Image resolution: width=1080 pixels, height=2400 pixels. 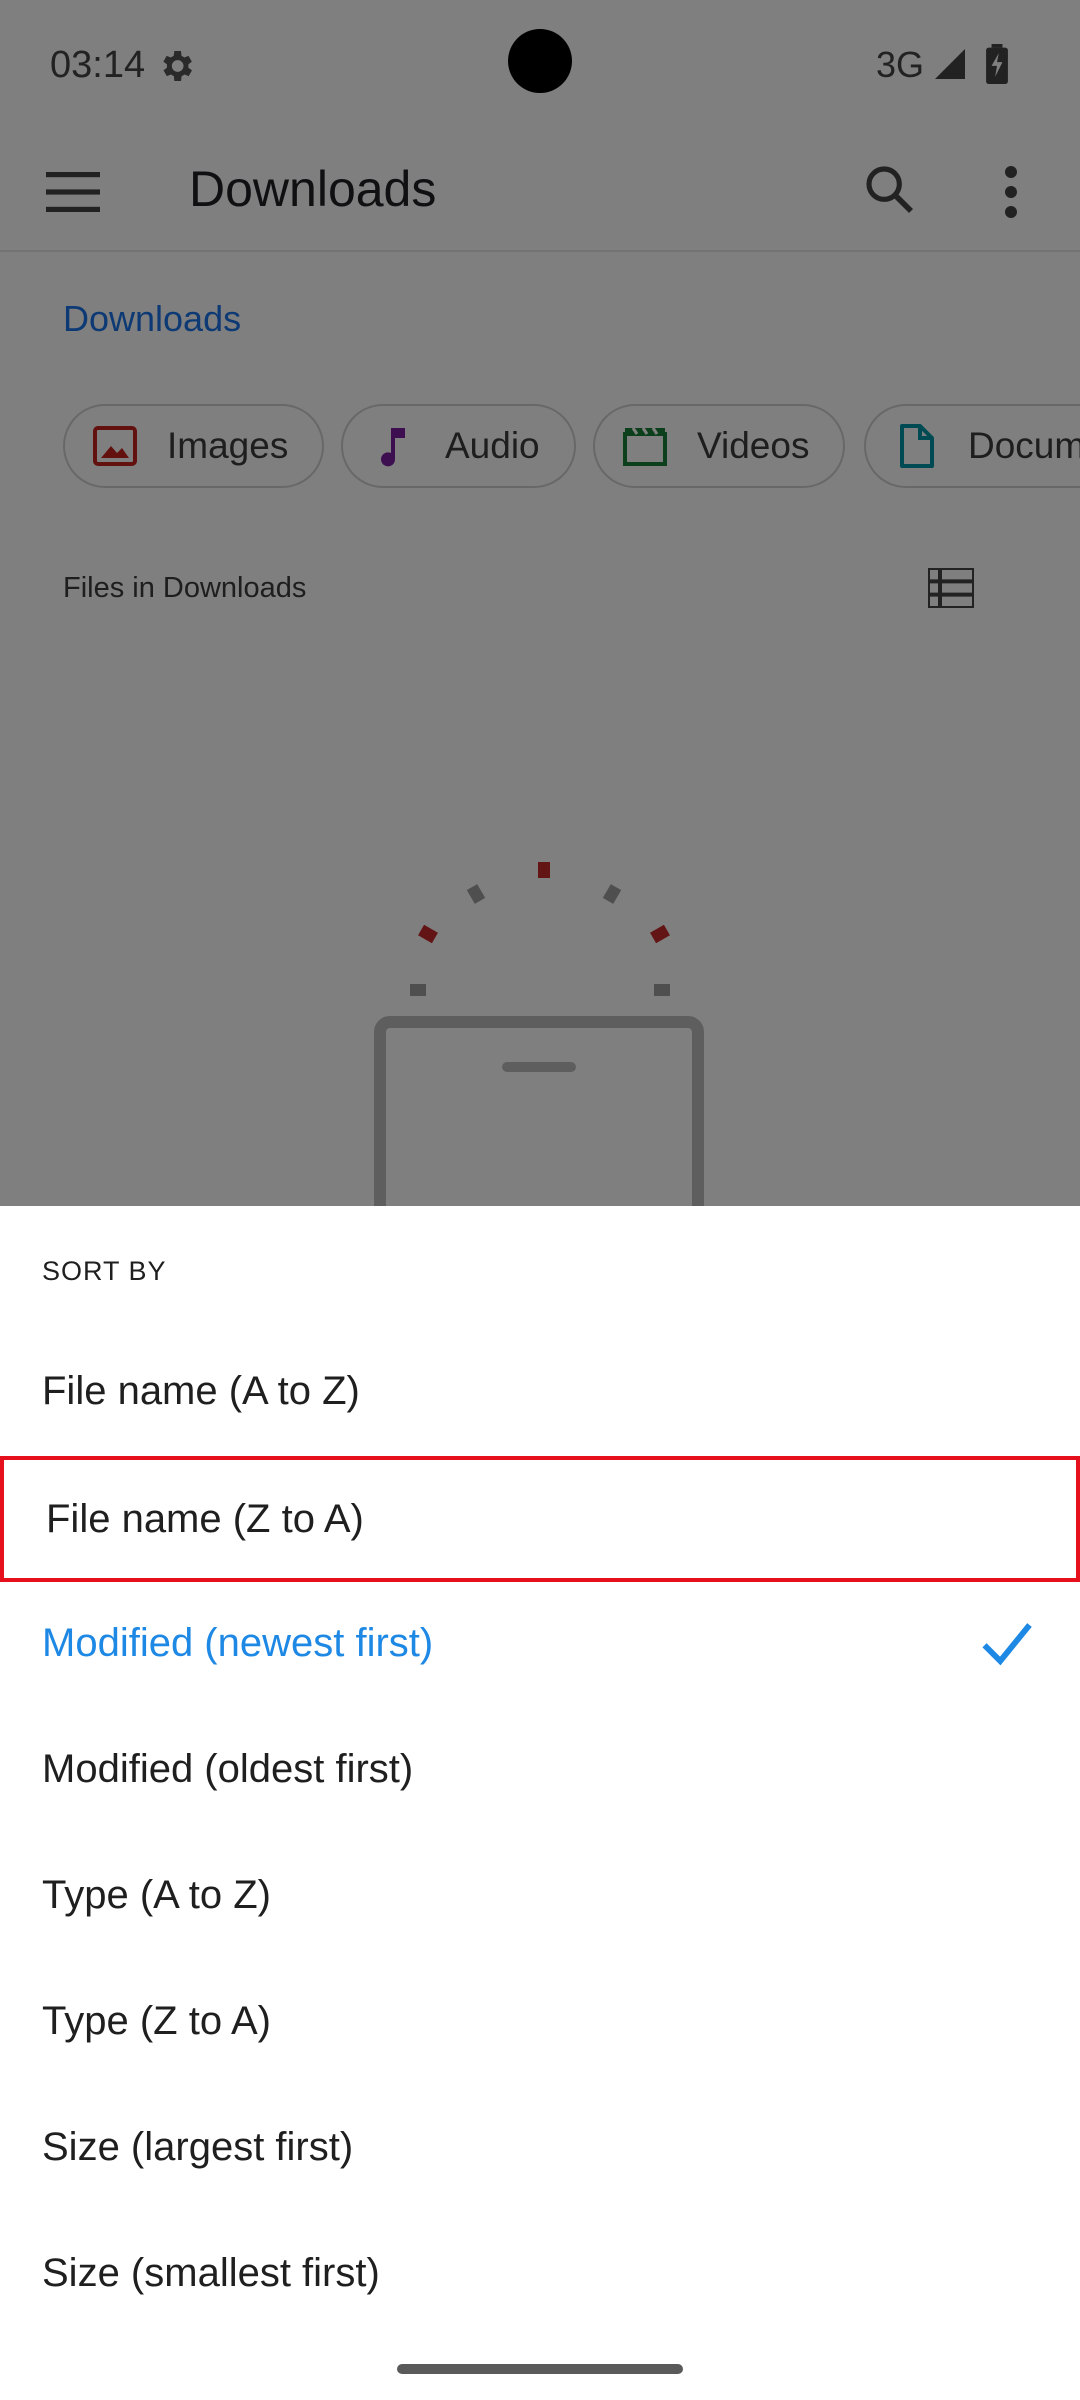 What do you see at coordinates (228, 1768) in the screenshot?
I see `option-label: Modified (oldest first)` at bounding box center [228, 1768].